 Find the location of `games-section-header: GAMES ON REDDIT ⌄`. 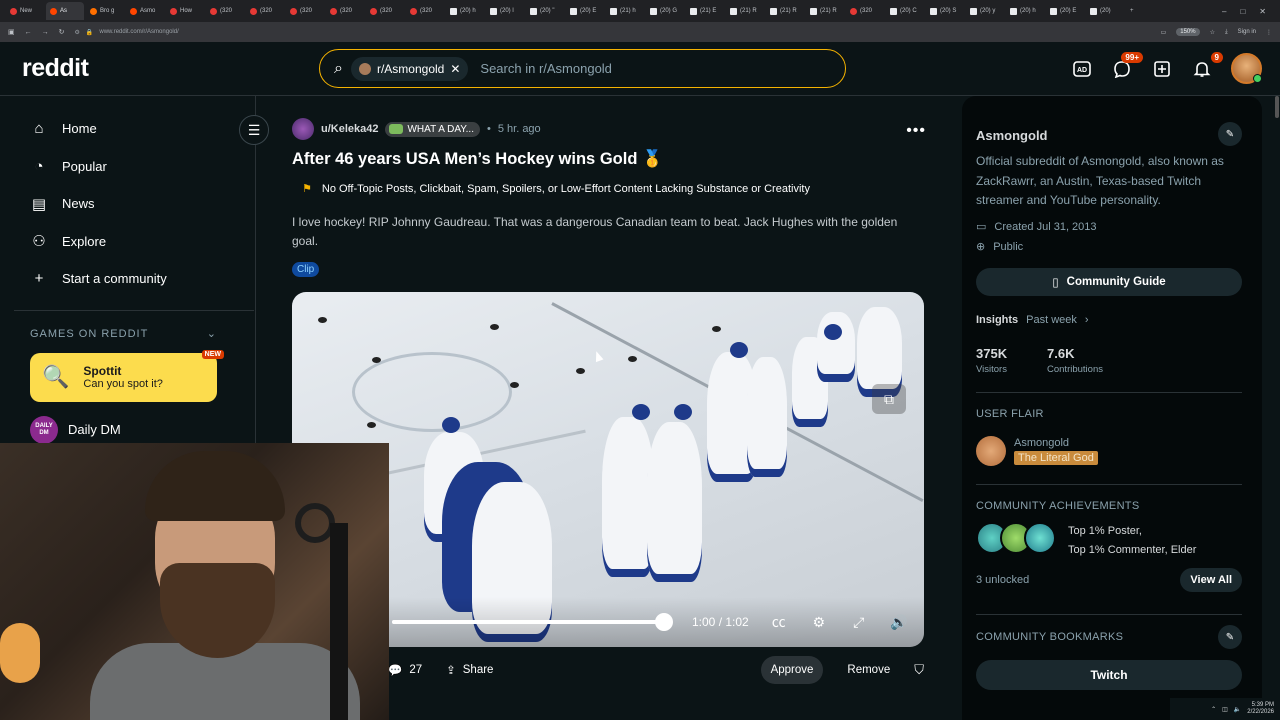

games-section-header: GAMES ON REDDIT ⌄ is located at coordinates (135, 334).